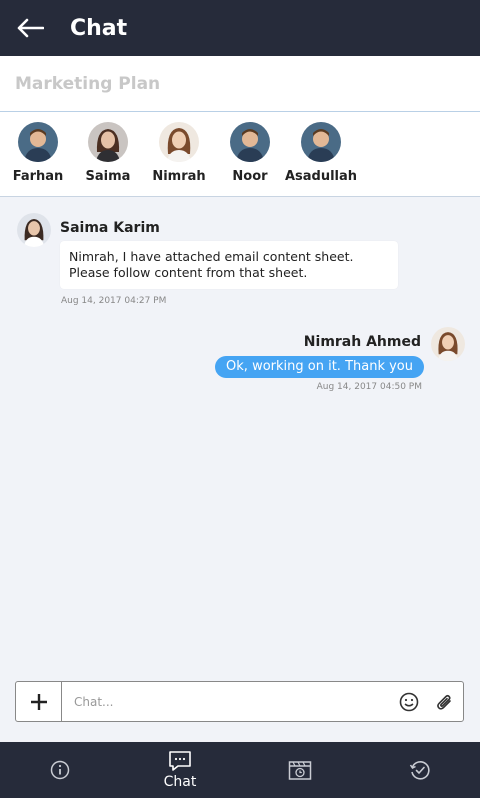  Describe the element at coordinates (88, 83) in the screenshot. I see `chat-subject-placeholder: Marketing Plan` at that location.